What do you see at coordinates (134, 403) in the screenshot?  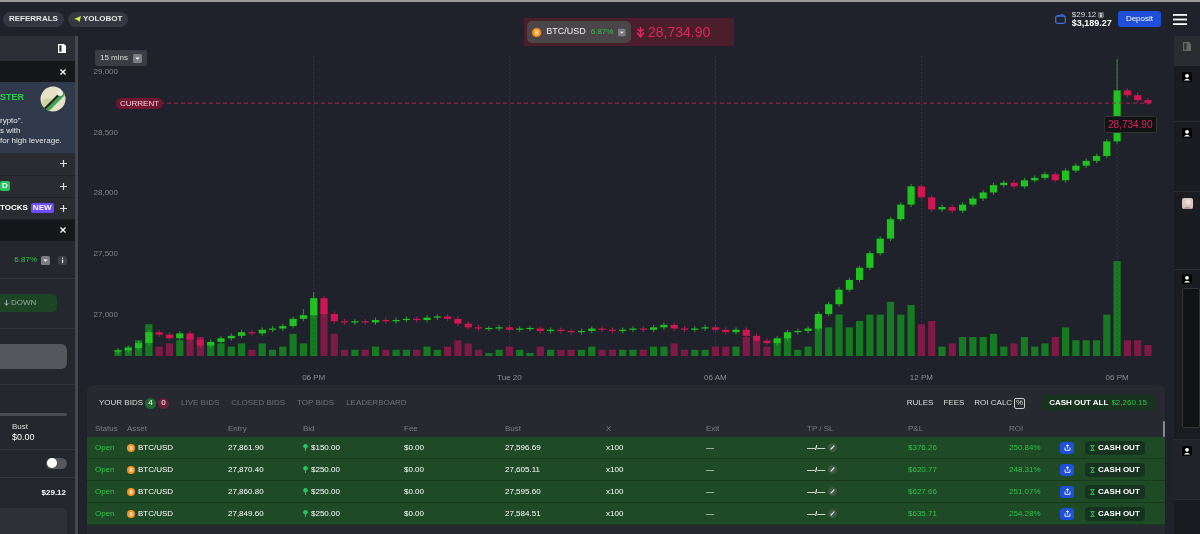 I see `tab: YOUR BIDS 4 0` at bounding box center [134, 403].